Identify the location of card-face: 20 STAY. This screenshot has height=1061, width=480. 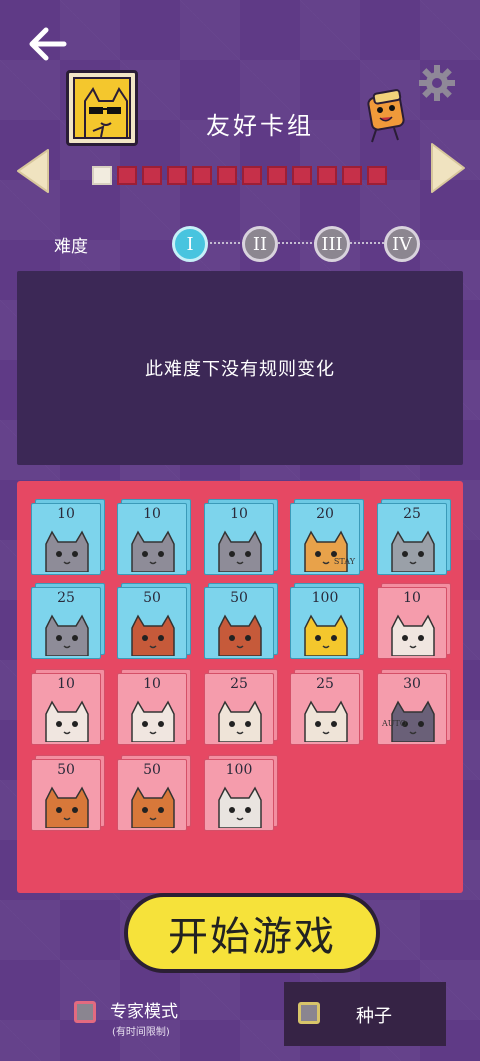
(325, 539).